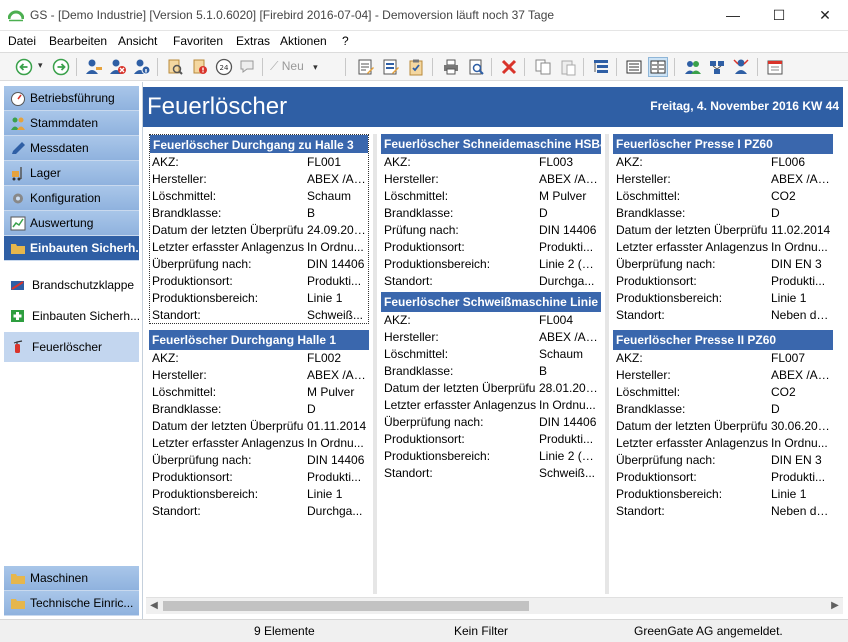  What do you see at coordinates (154, 606) in the screenshot?
I see `scroll-left-icon: ◀` at bounding box center [154, 606].